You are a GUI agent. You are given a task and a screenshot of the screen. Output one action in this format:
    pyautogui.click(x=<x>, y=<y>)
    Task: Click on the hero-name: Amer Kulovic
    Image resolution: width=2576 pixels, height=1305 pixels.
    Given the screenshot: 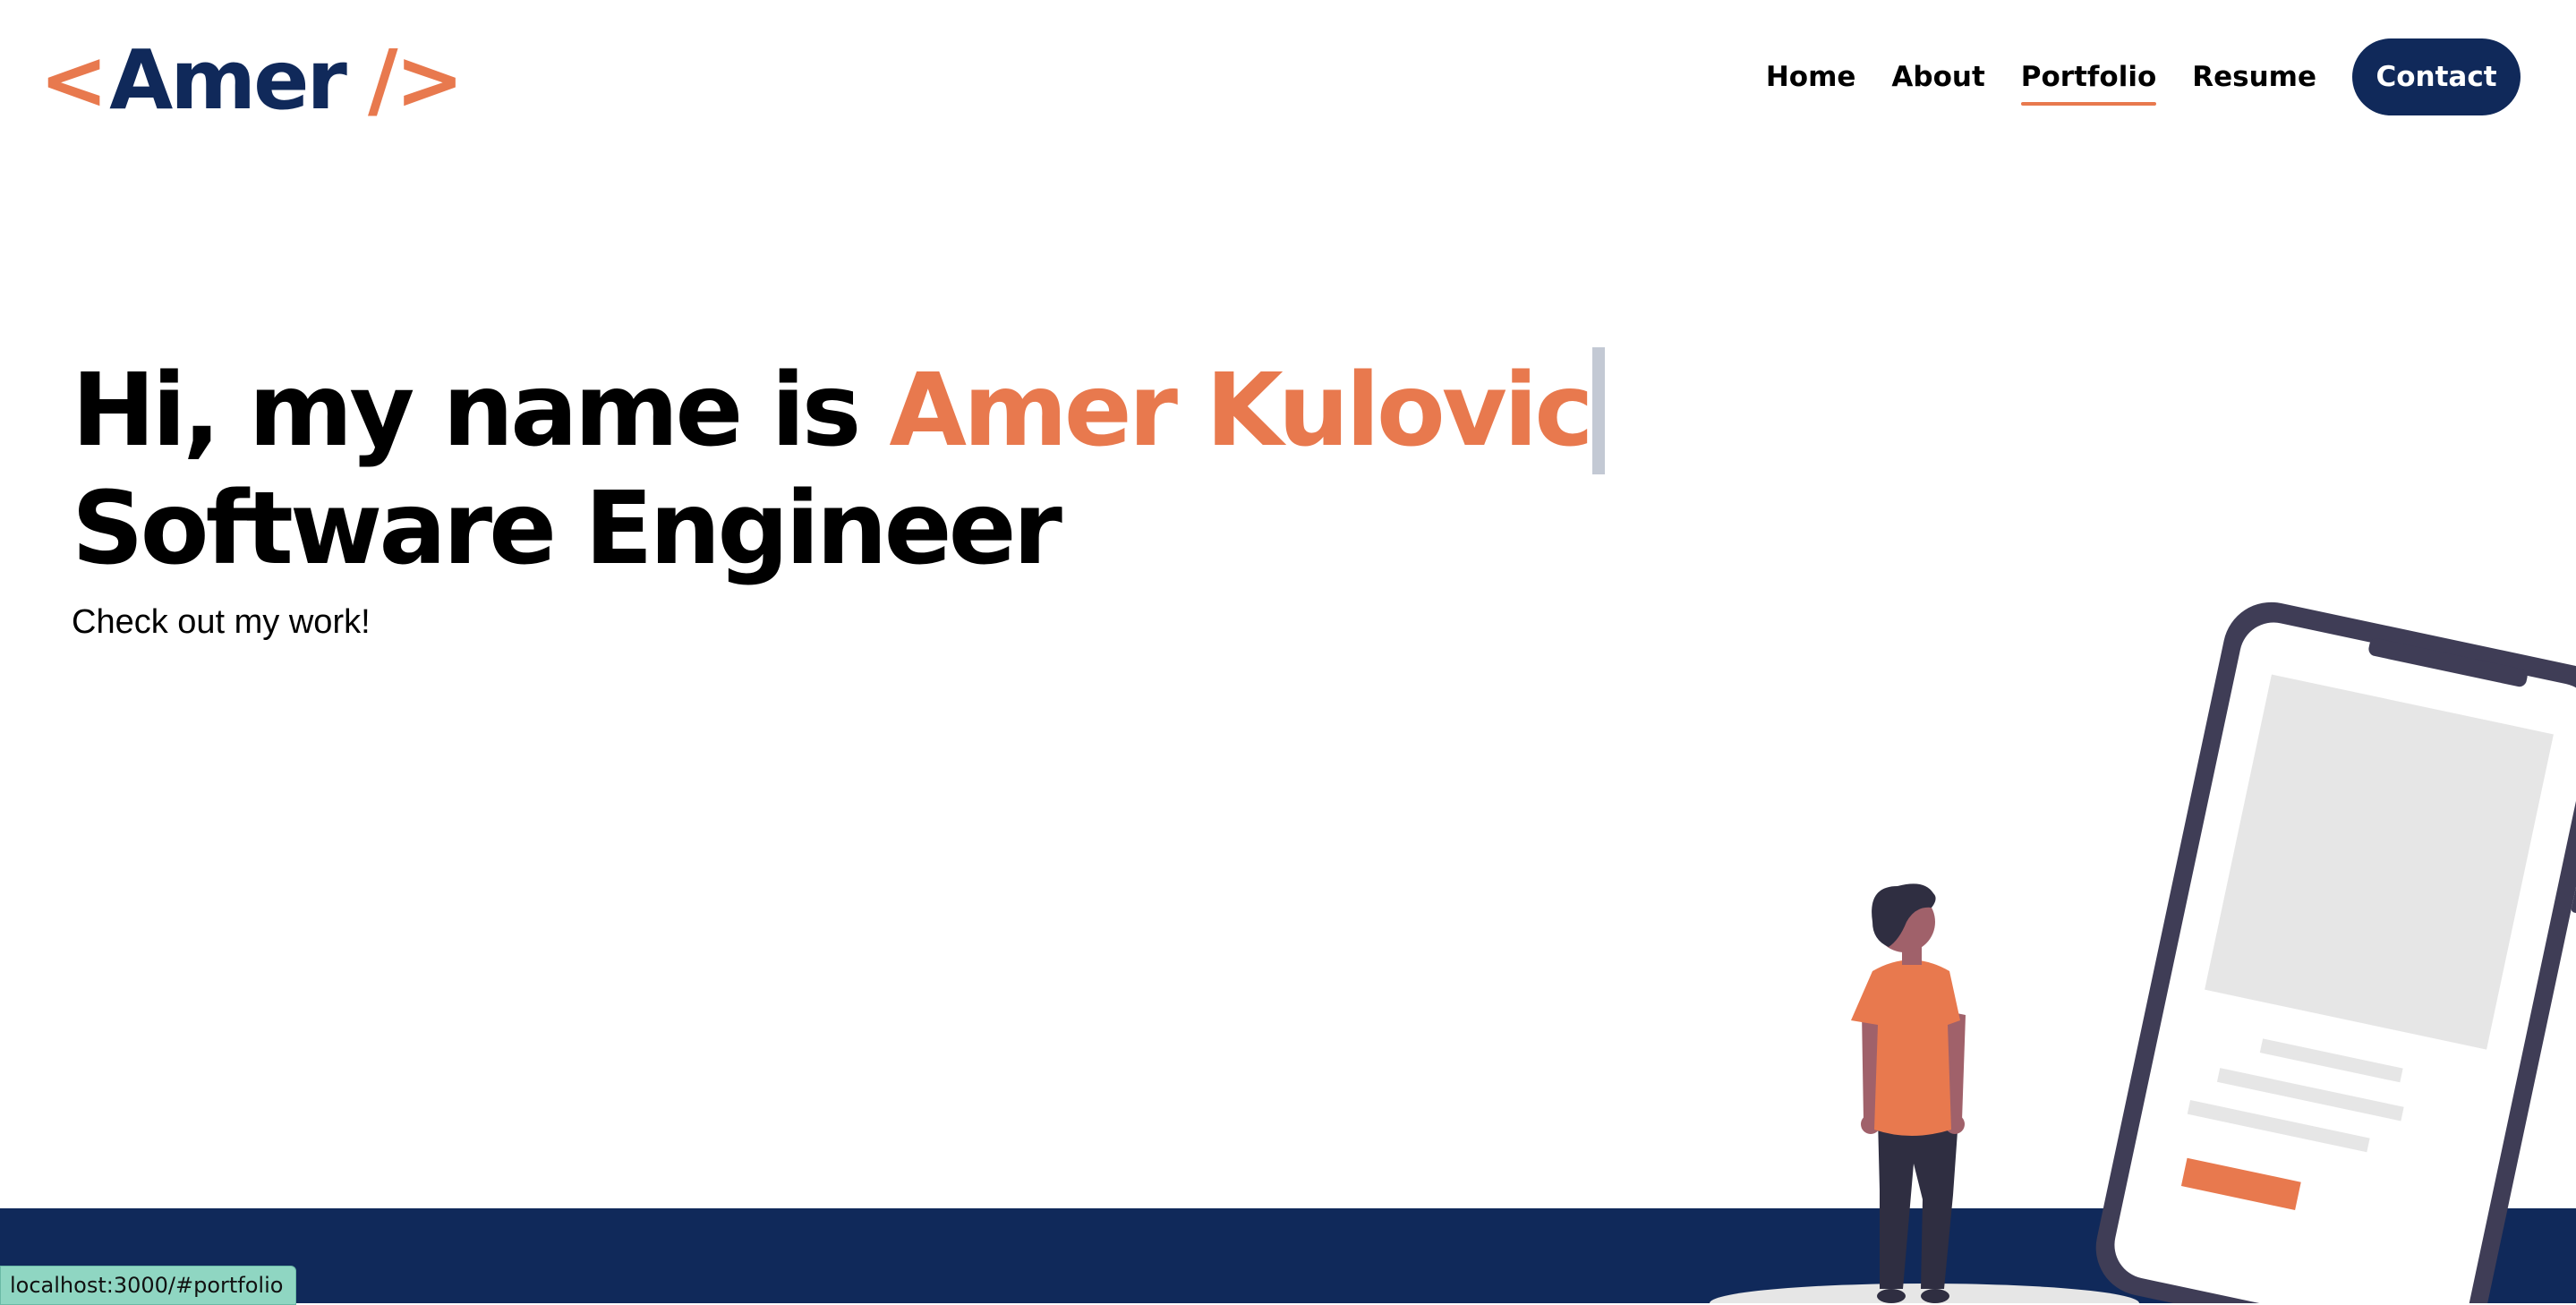 What is the action you would take?
    pyautogui.click(x=1241, y=411)
    